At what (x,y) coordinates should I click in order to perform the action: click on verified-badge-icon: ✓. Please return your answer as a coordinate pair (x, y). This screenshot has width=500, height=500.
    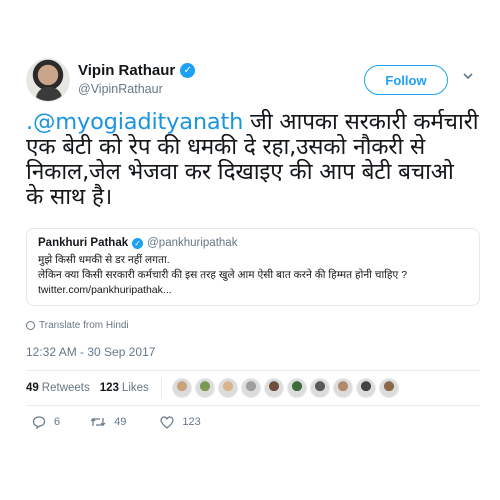
    Looking at the image, I should click on (188, 70).